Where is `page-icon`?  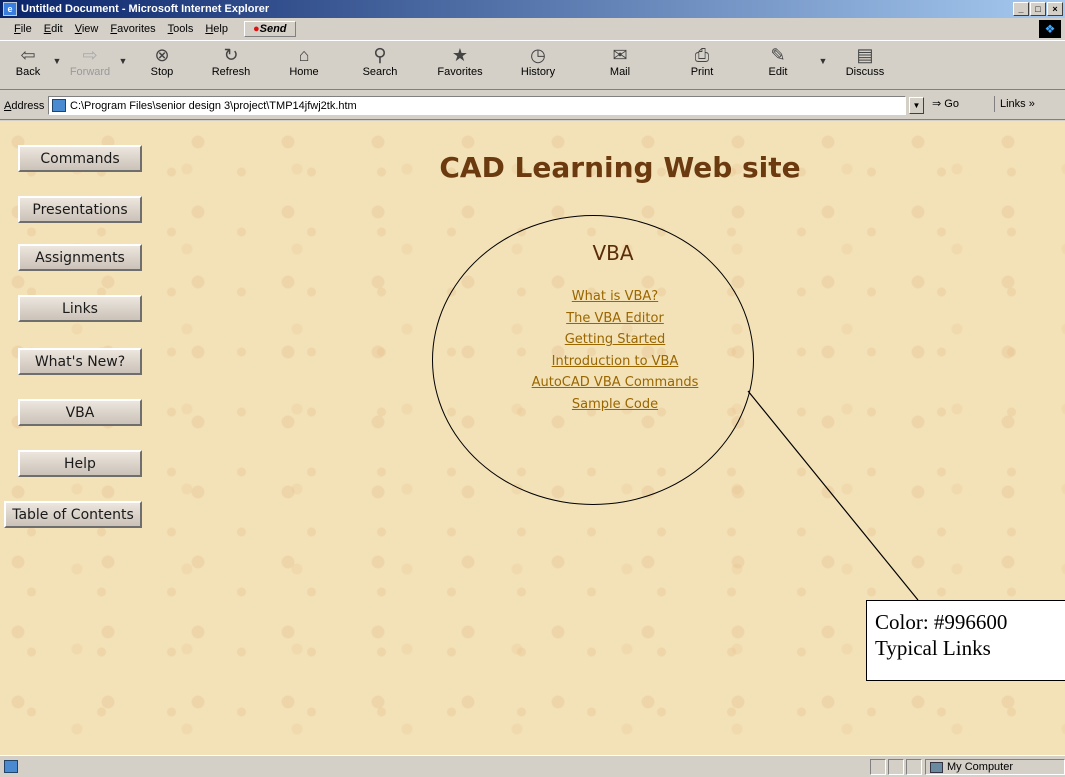 page-icon is located at coordinates (59, 105).